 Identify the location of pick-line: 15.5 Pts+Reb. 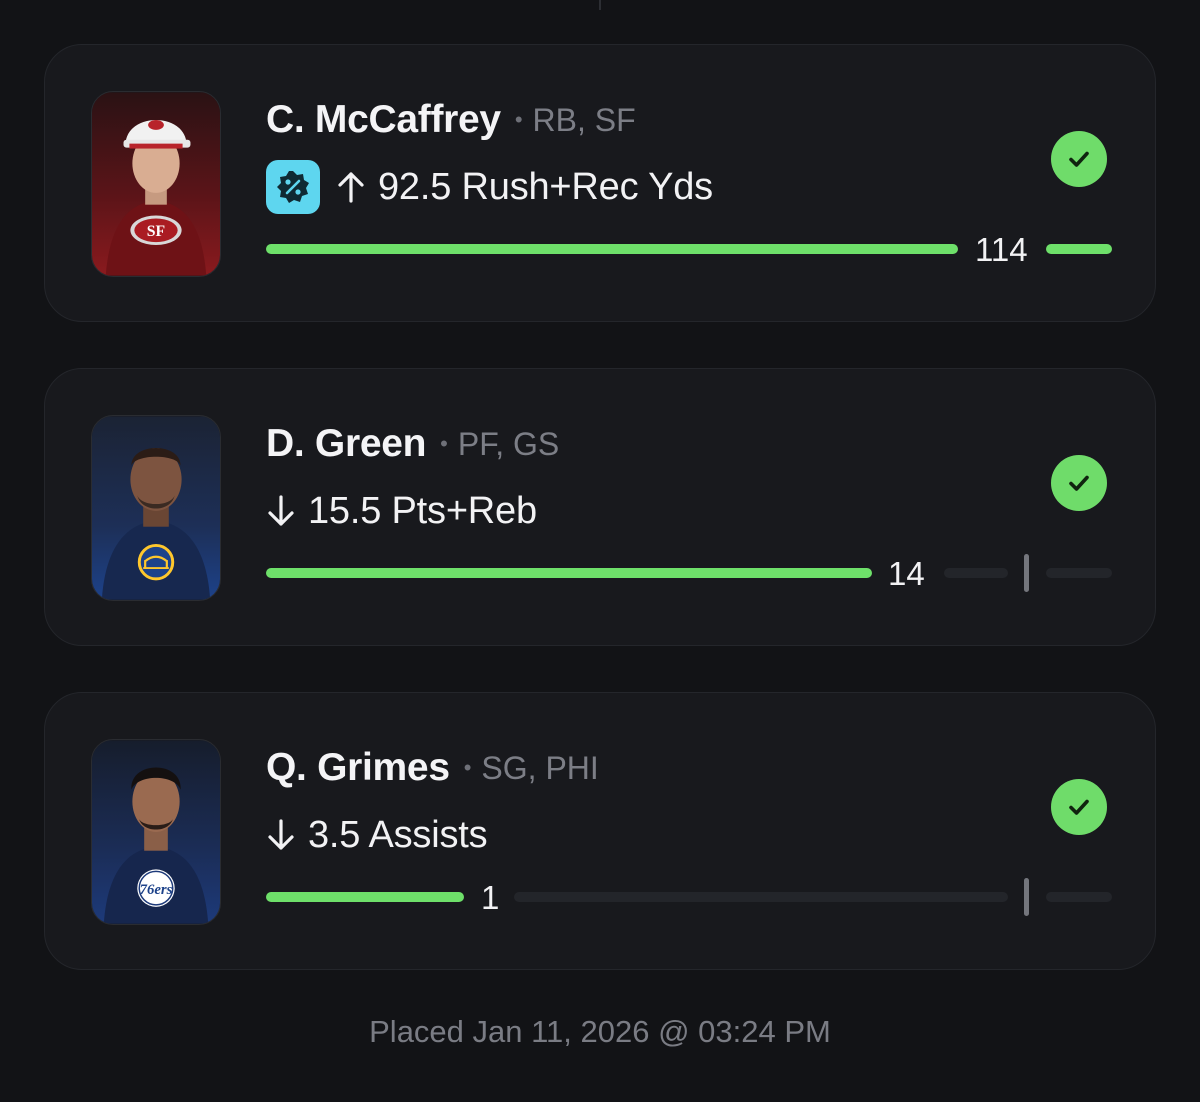
(422, 510).